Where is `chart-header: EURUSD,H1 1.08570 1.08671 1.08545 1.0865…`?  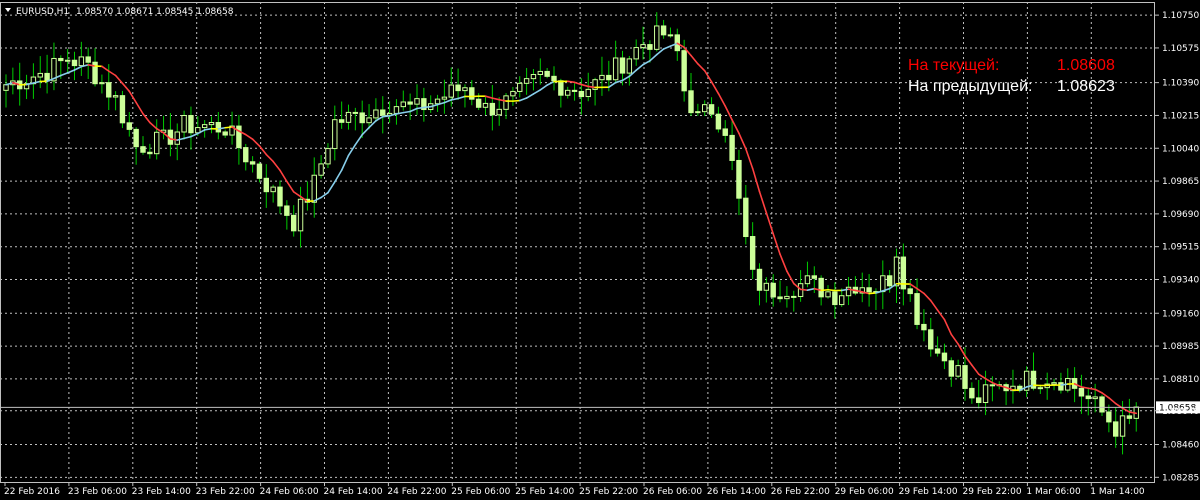 chart-header: EURUSD,H1 1.08570 1.08671 1.08545 1.0865… is located at coordinates (119, 12).